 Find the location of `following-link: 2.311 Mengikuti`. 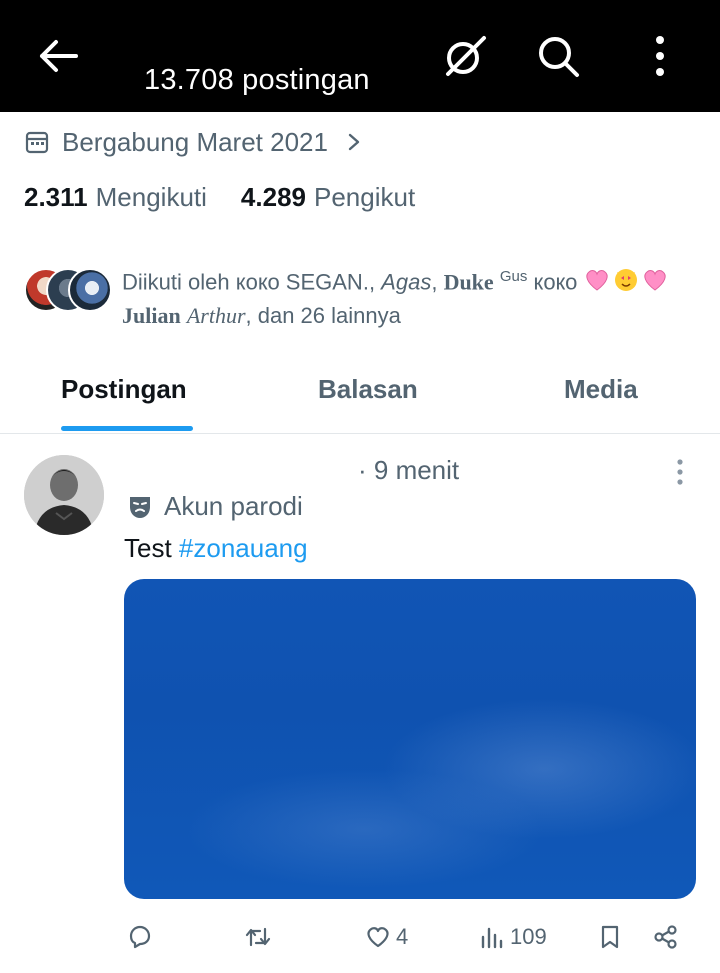

following-link: 2.311 Mengikuti is located at coordinates (115, 197).